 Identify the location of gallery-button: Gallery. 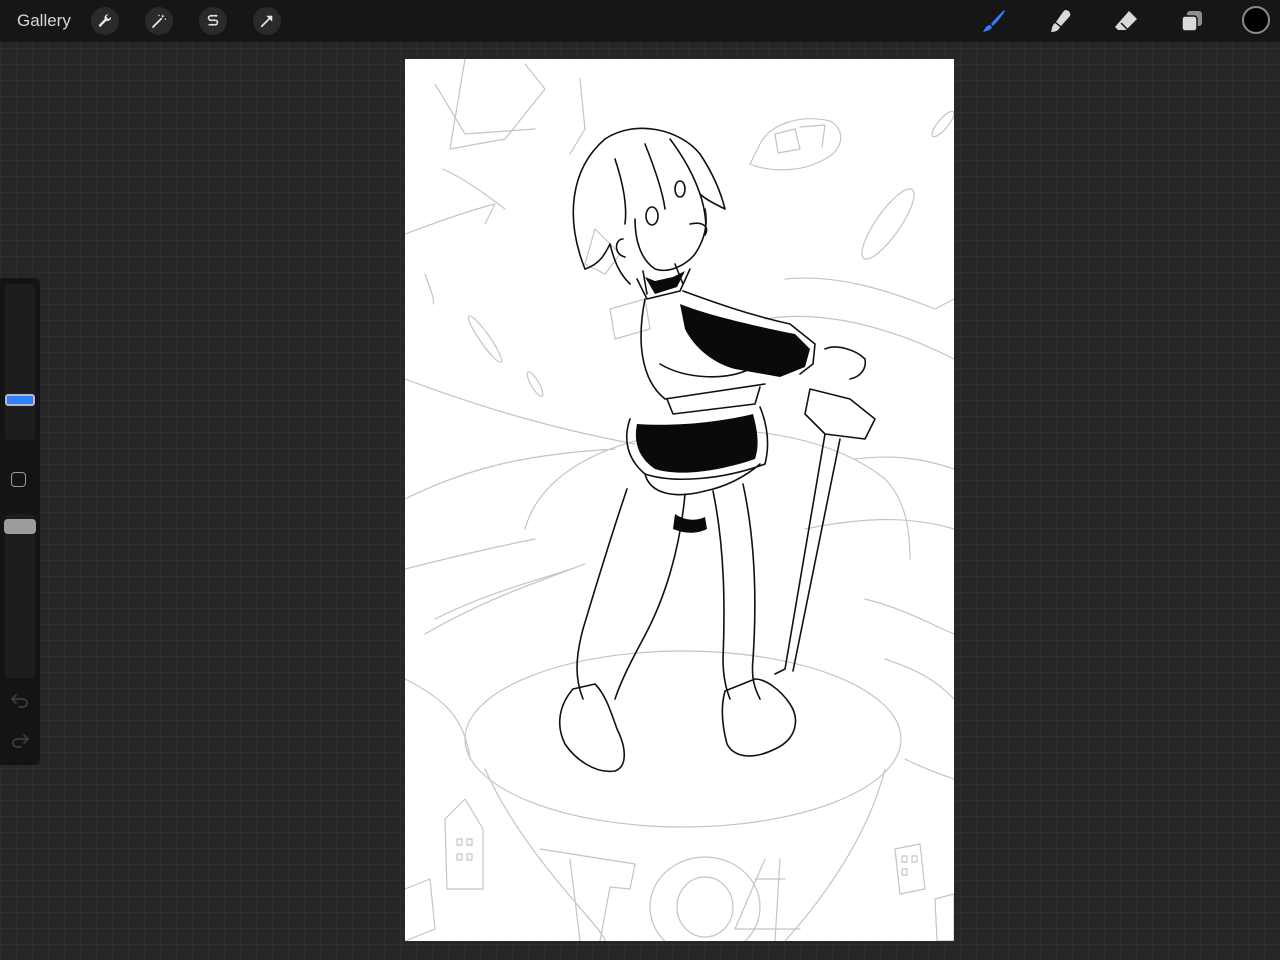
(44, 21).